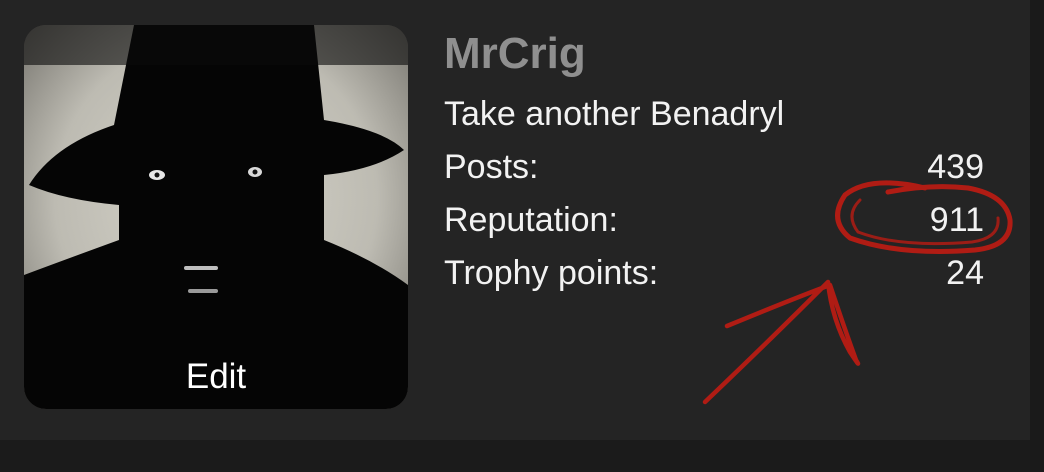  Describe the element at coordinates (714, 167) in the screenshot. I see `stat-row-posts: Posts: 439` at that location.